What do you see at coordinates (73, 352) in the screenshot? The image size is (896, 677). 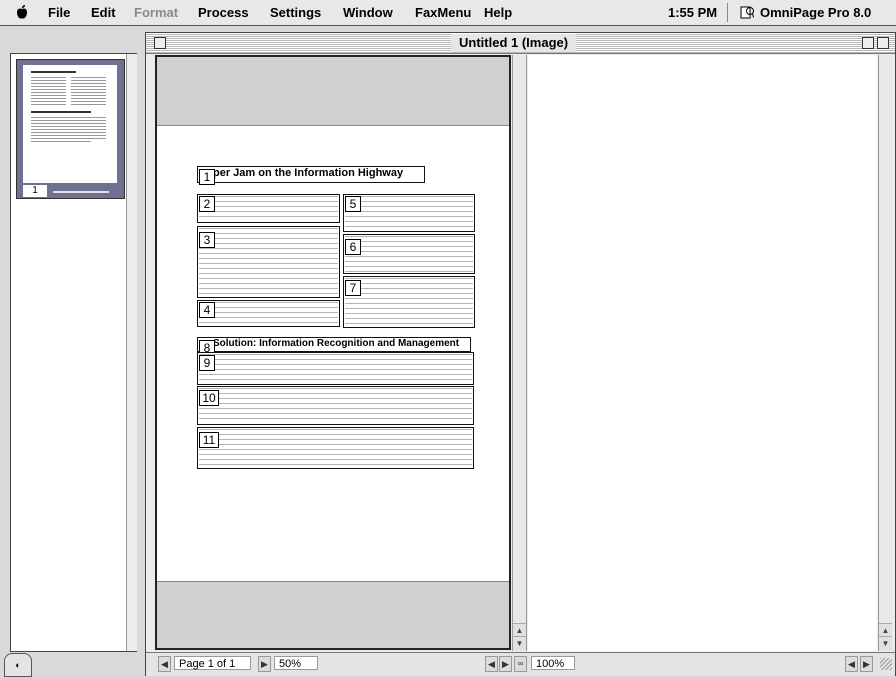 I see `thumbnail-panel: 1` at bounding box center [73, 352].